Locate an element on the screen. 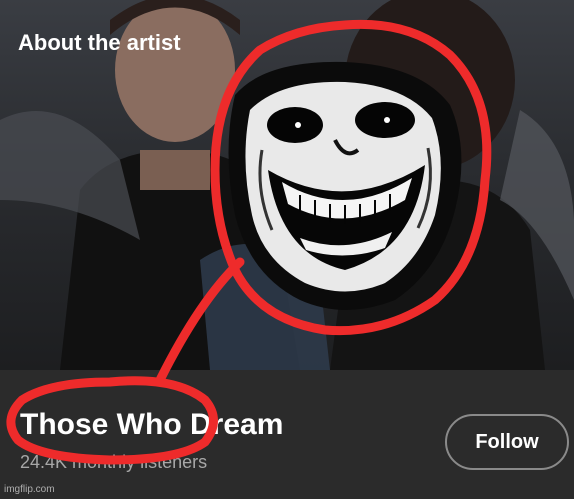 The image size is (574, 499). section-heading: About the artist is located at coordinates (99, 42).